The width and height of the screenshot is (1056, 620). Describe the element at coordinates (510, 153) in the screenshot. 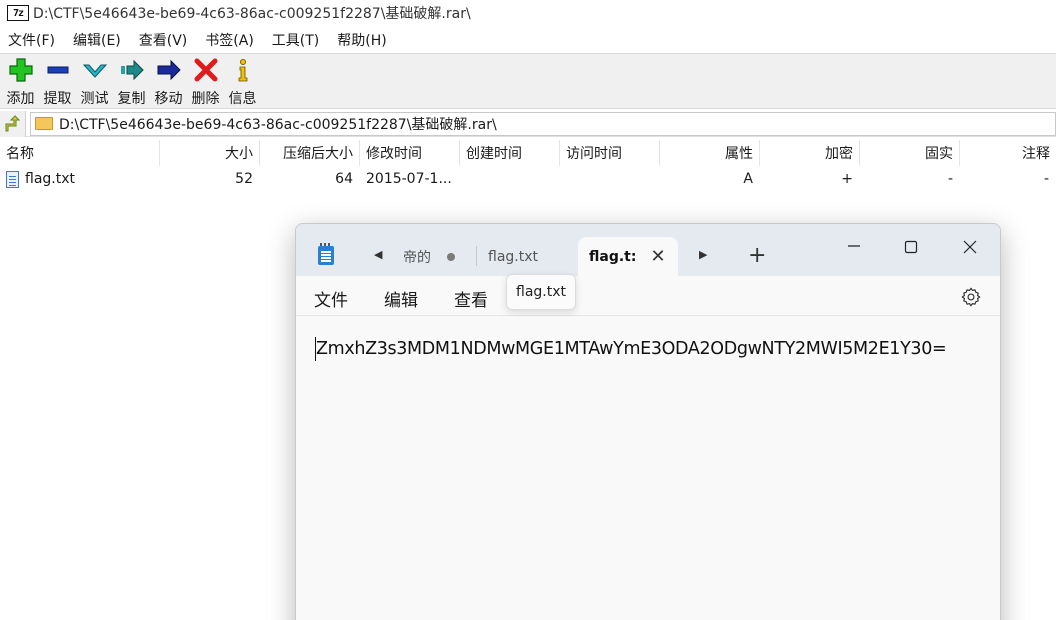

I see `column-header-created: 创建时间` at that location.